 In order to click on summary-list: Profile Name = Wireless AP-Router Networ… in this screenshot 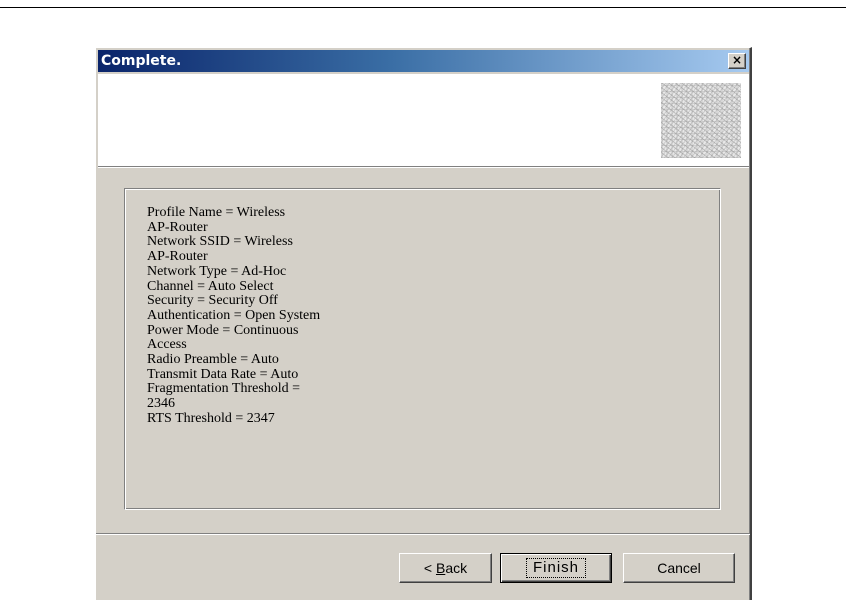, I will do `click(234, 316)`.